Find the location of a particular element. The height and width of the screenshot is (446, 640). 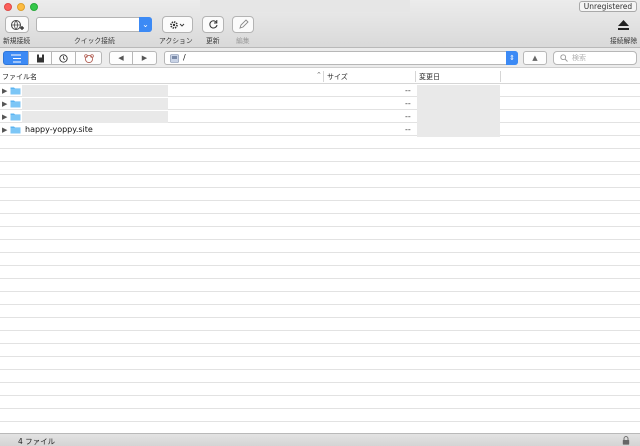

file-row: ▶ happy-yoppy.site -- is located at coordinates (320, 130).